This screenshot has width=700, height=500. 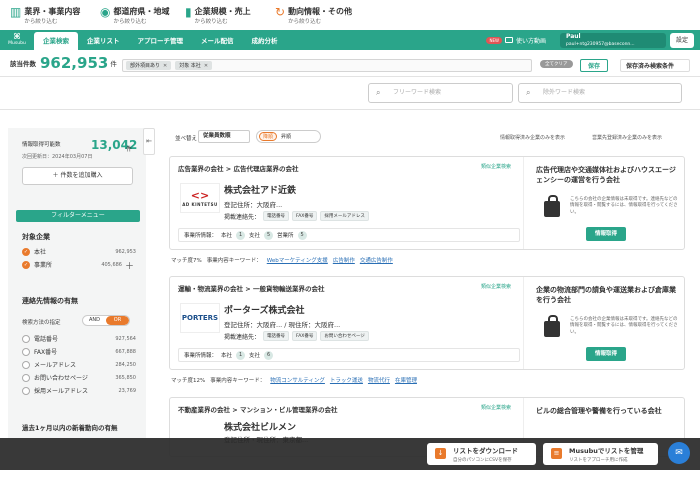 I want to click on expand-plus-icon: ＋, so click(x=129, y=265).